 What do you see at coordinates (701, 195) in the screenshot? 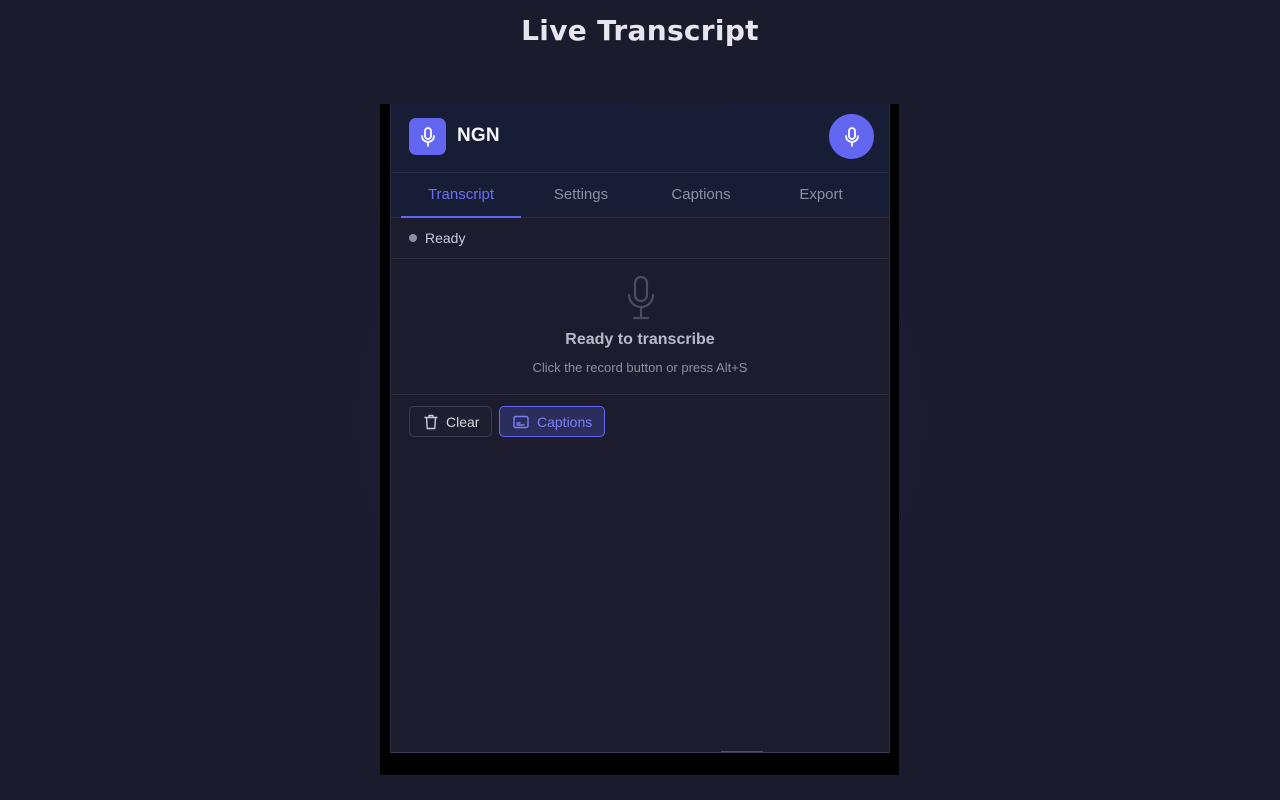
I see `tab-captions: Captions` at bounding box center [701, 195].